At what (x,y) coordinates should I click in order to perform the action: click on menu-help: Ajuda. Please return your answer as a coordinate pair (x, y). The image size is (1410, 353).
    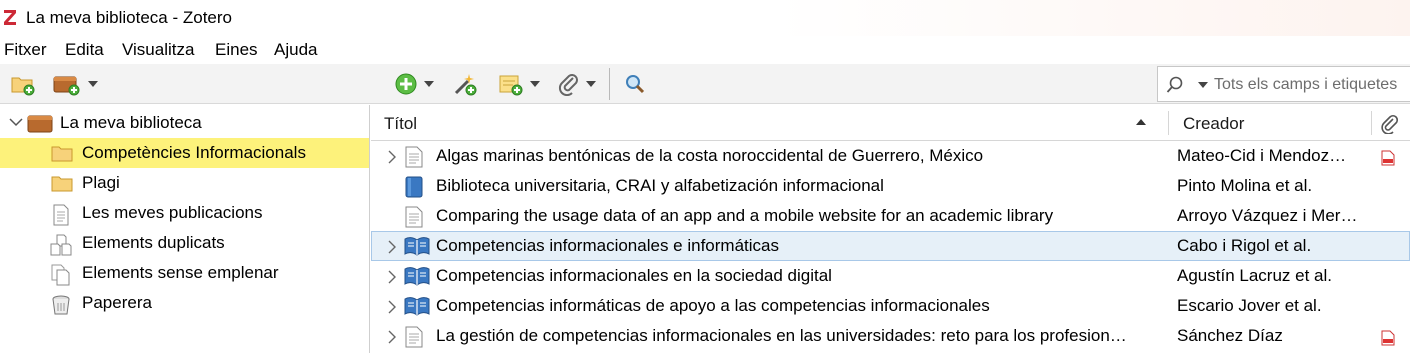
    Looking at the image, I should click on (295, 50).